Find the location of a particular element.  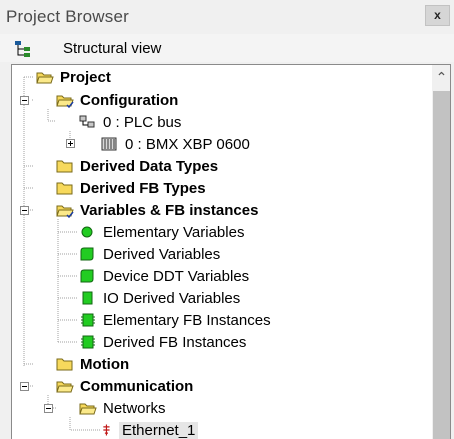

tree-item-device-ddt-variables: Device DDT Variables is located at coordinates (164, 276).